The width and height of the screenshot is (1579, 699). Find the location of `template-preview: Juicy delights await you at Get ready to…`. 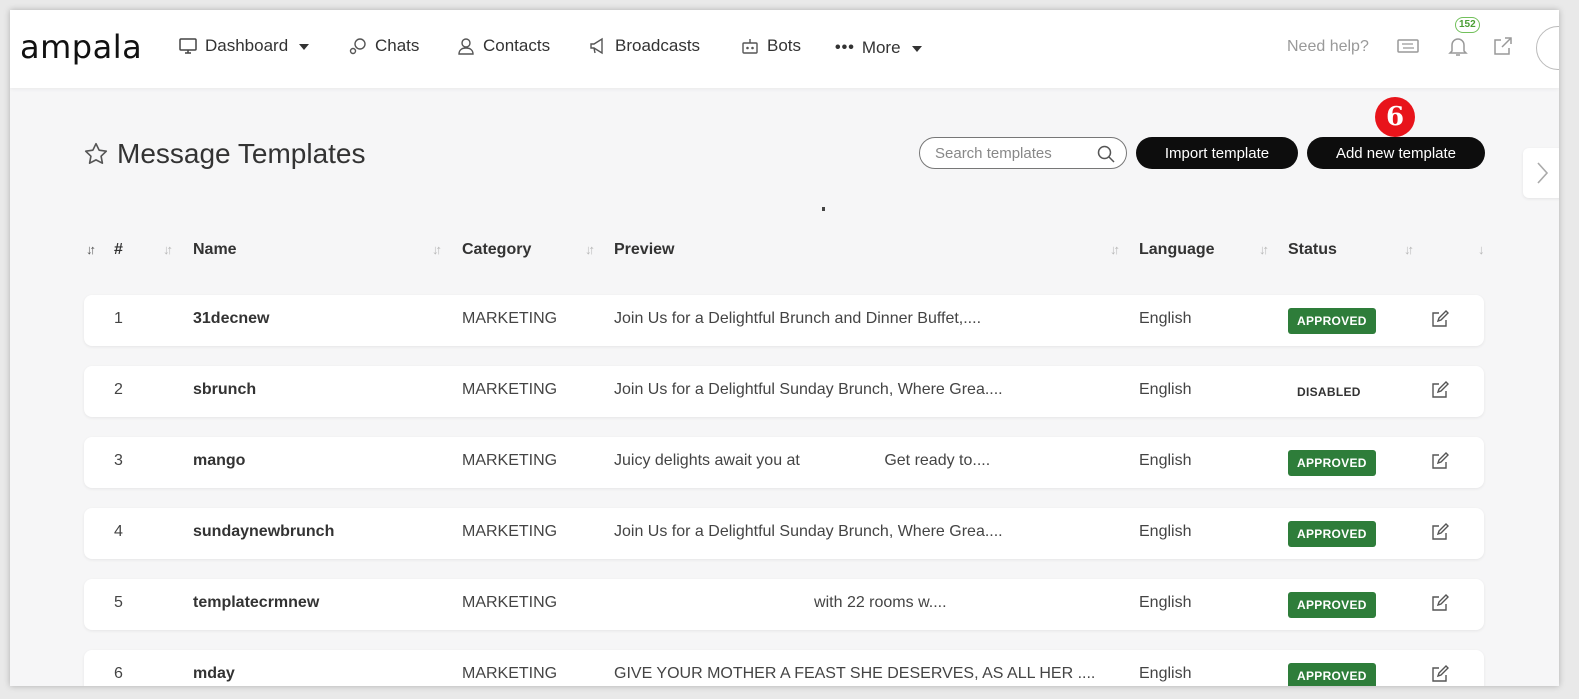

template-preview: Juicy delights await you at Get ready to… is located at coordinates (802, 460).